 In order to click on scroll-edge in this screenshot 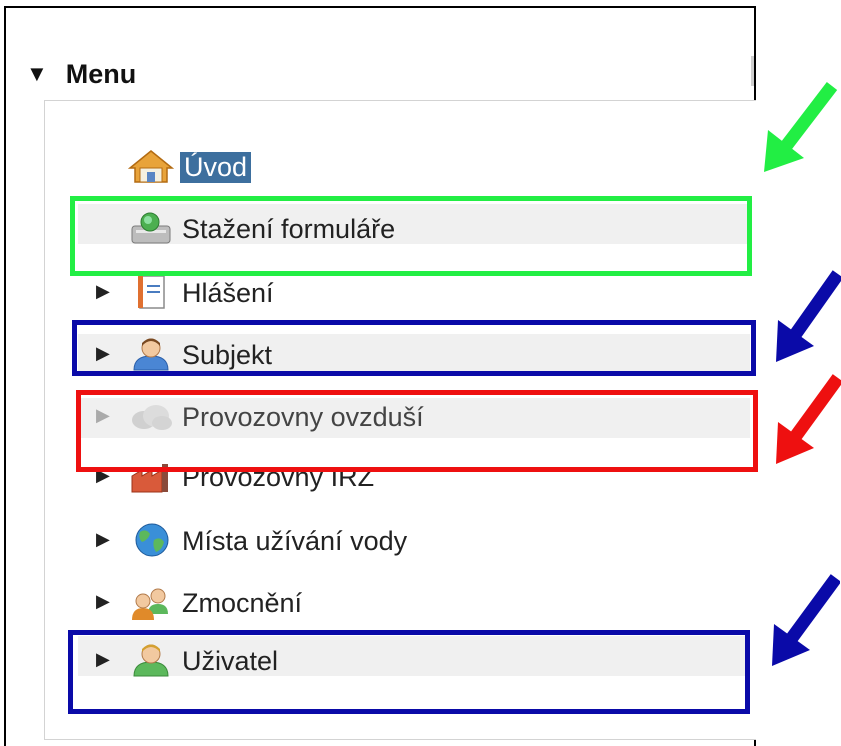, I will do `click(752, 71)`.